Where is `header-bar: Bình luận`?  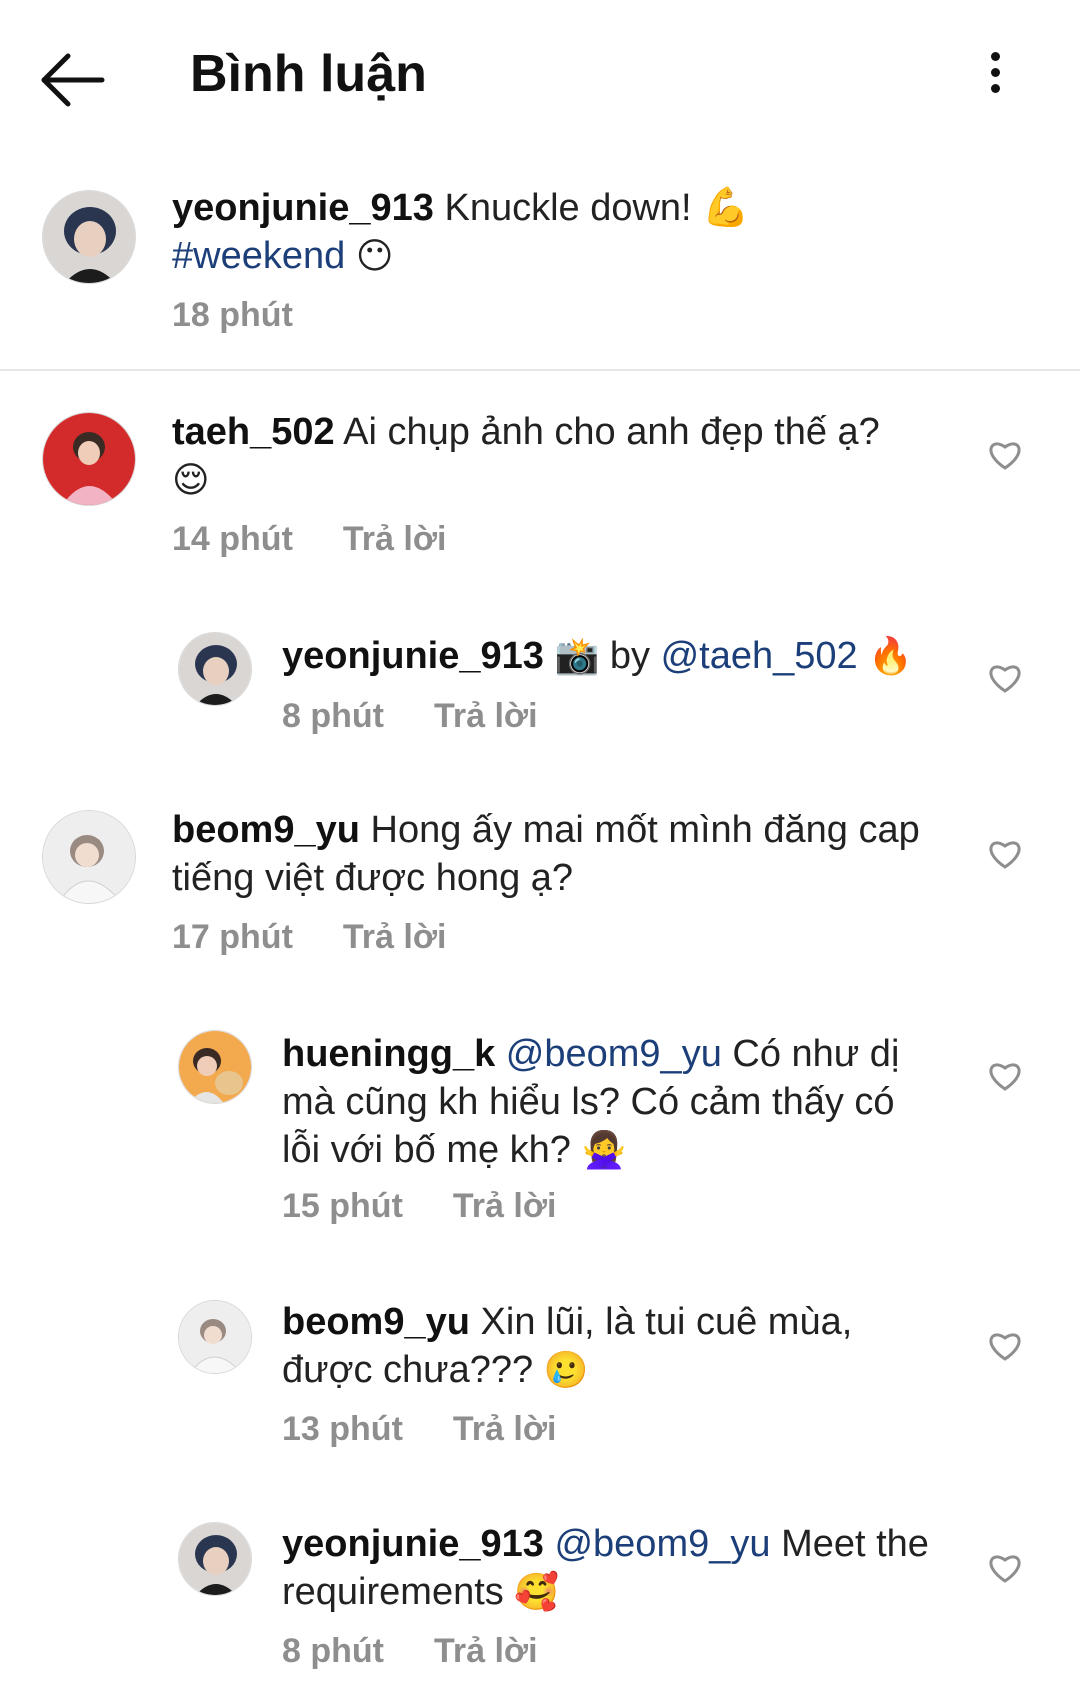 header-bar: Bình luận is located at coordinates (540, 75).